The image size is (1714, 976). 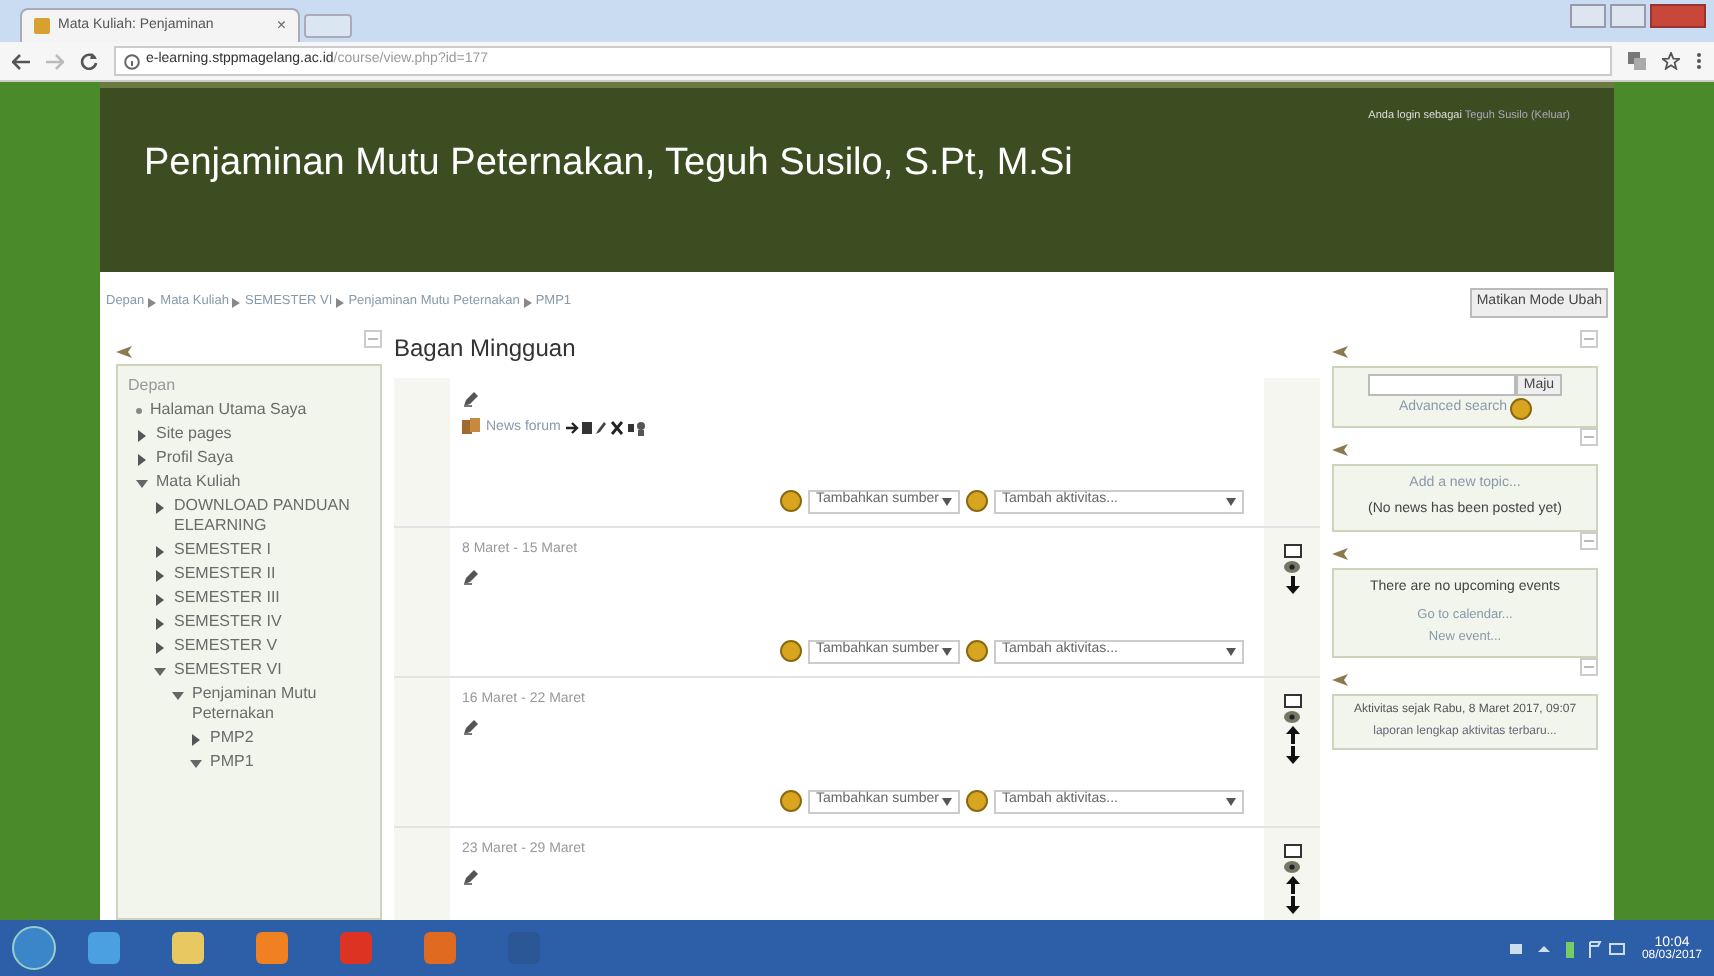 I want to click on info-icon, so click(x=132, y=61).